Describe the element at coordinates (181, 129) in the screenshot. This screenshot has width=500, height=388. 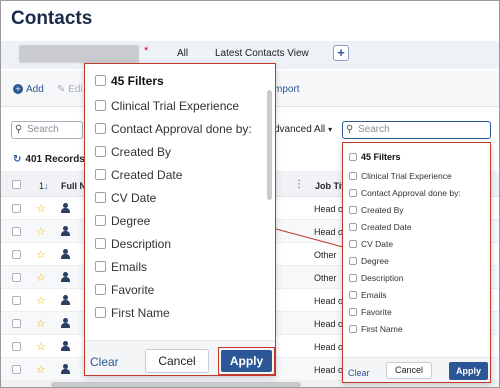
I see `filter-option-label: Contact Approval done by:` at that location.